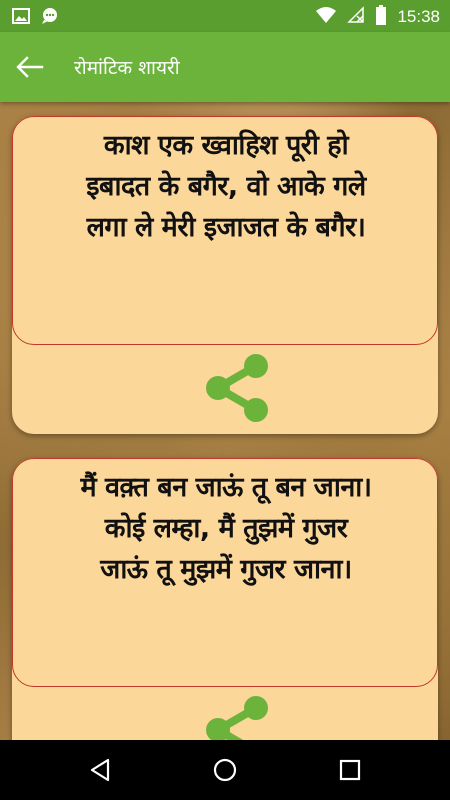  Describe the element at coordinates (30, 67) in the screenshot. I see `arrow-left-icon` at that location.